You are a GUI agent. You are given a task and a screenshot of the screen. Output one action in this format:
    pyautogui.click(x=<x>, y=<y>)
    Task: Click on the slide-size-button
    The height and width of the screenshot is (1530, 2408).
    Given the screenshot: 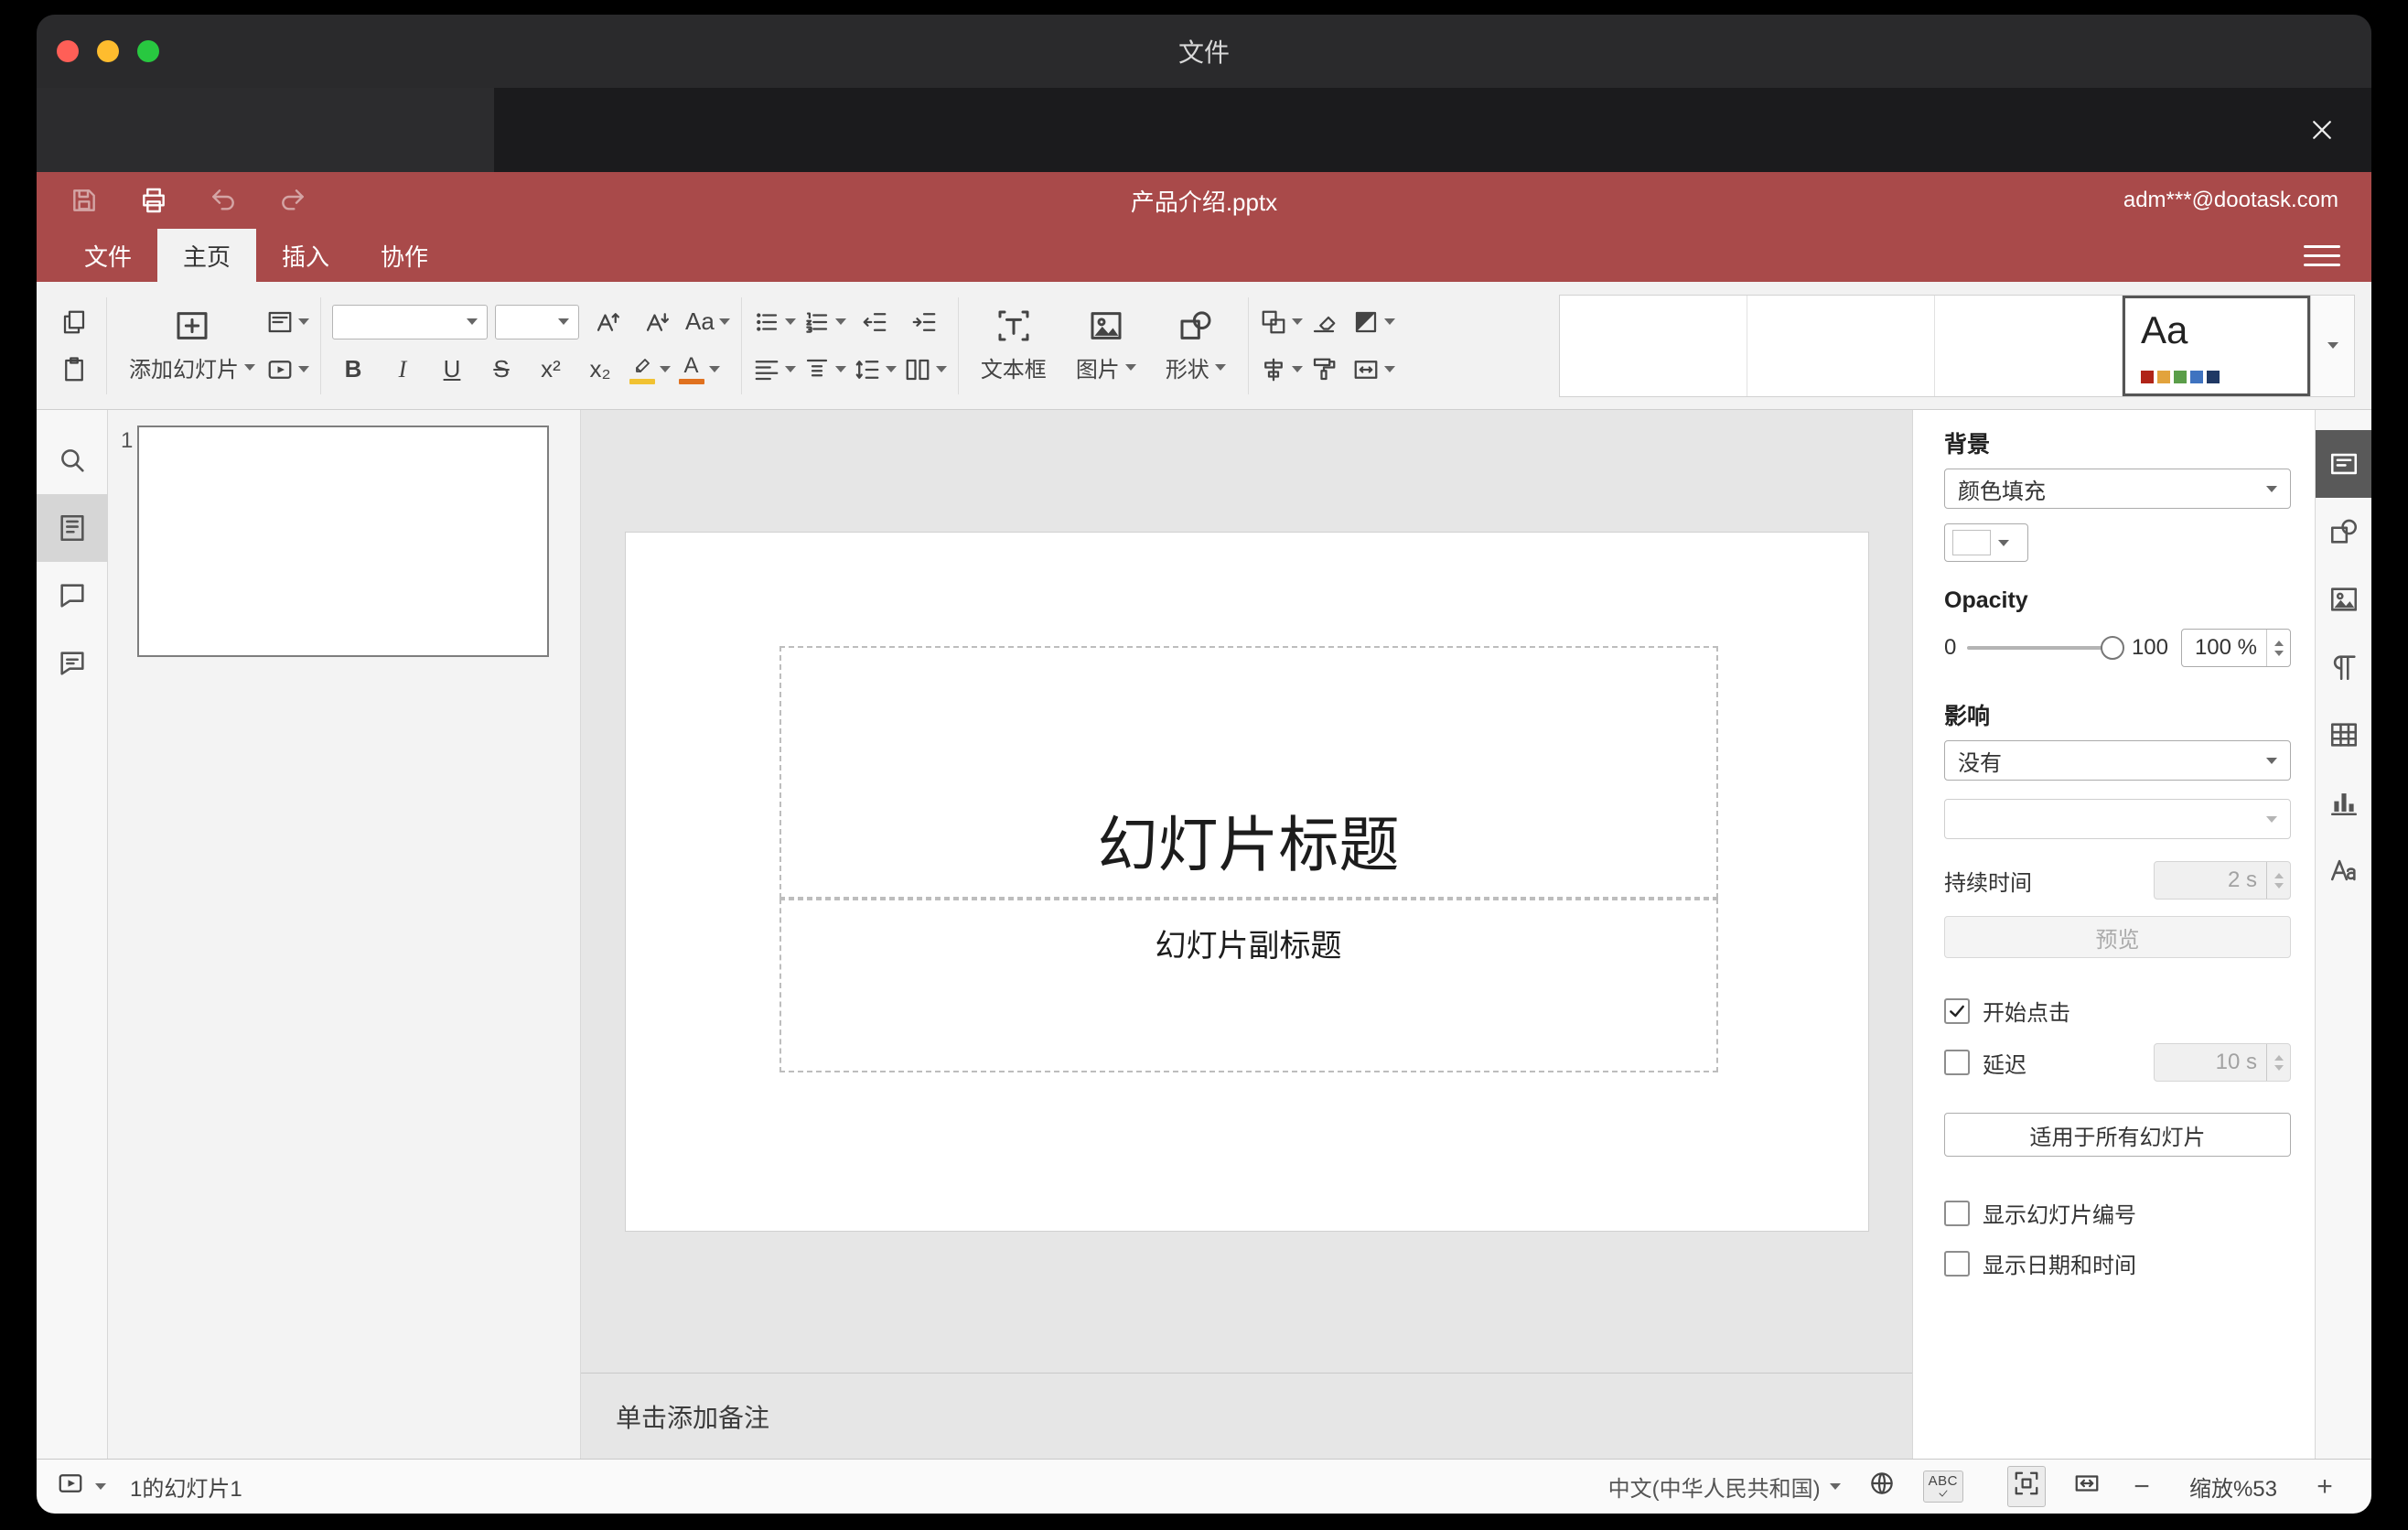 What is the action you would take?
    pyautogui.click(x=1373, y=369)
    